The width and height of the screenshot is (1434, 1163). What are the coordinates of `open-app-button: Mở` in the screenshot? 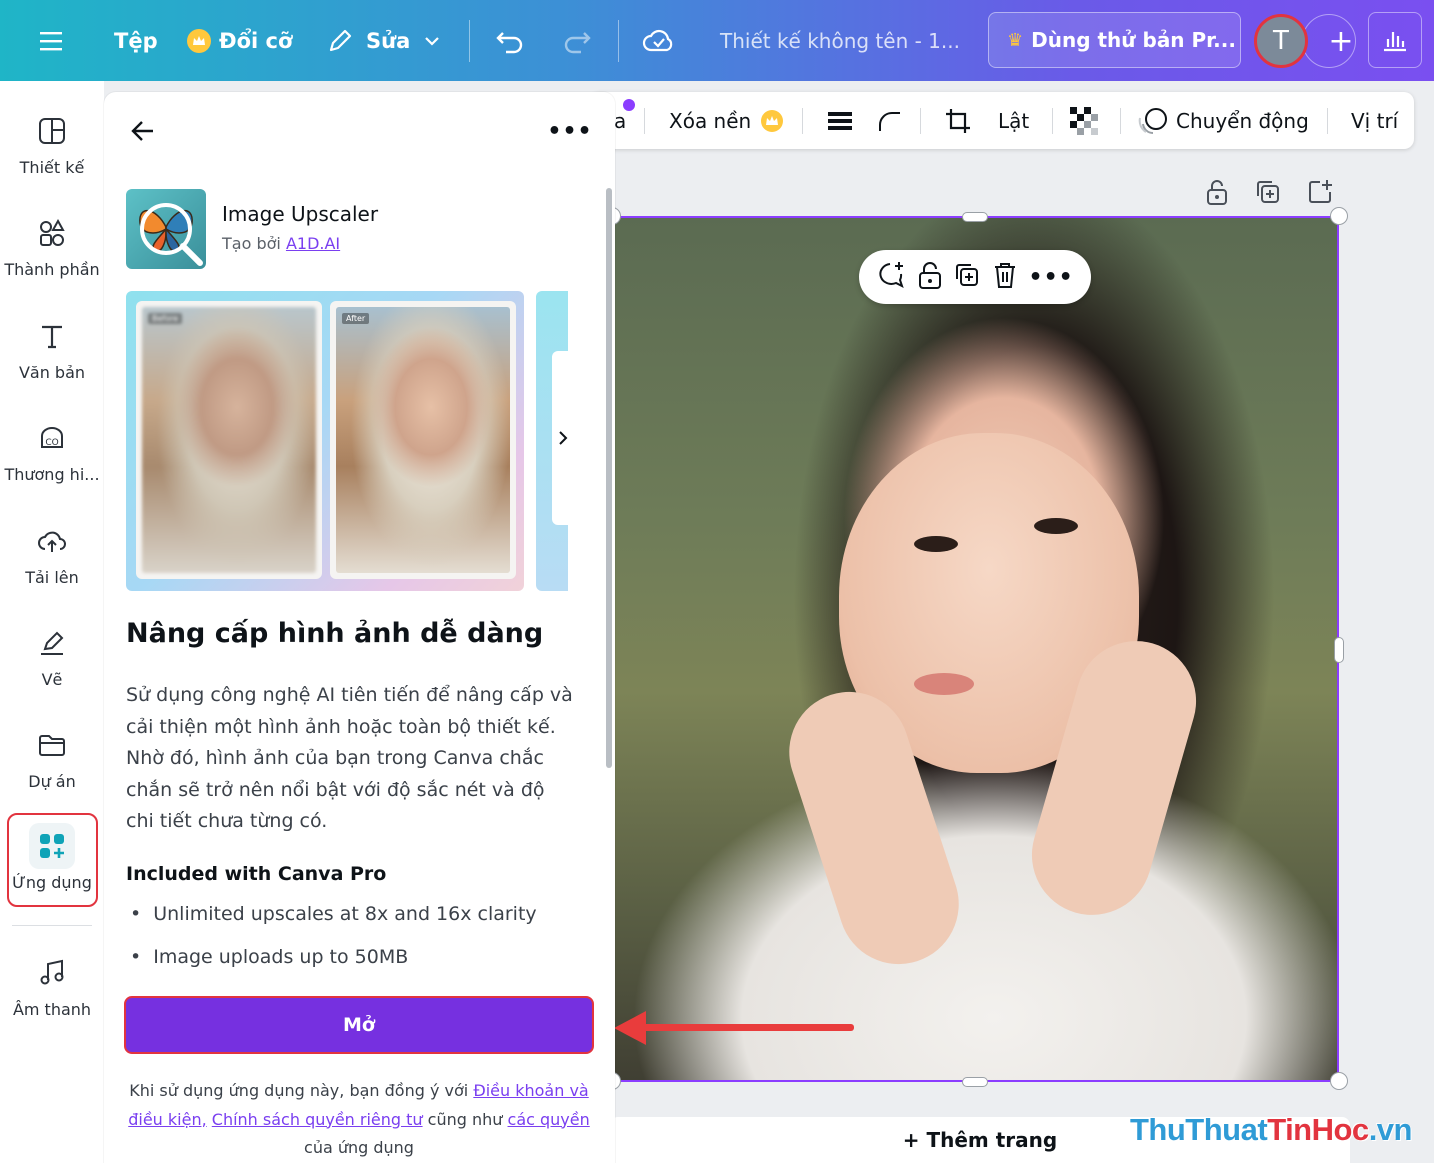 It's located at (359, 1025).